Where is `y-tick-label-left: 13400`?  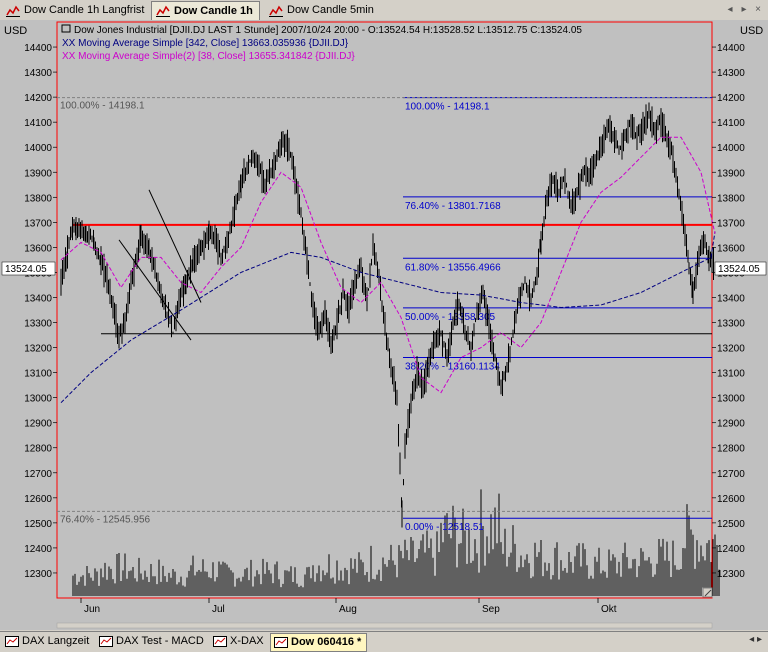 y-tick-label-left: 13400 is located at coordinates (38, 298).